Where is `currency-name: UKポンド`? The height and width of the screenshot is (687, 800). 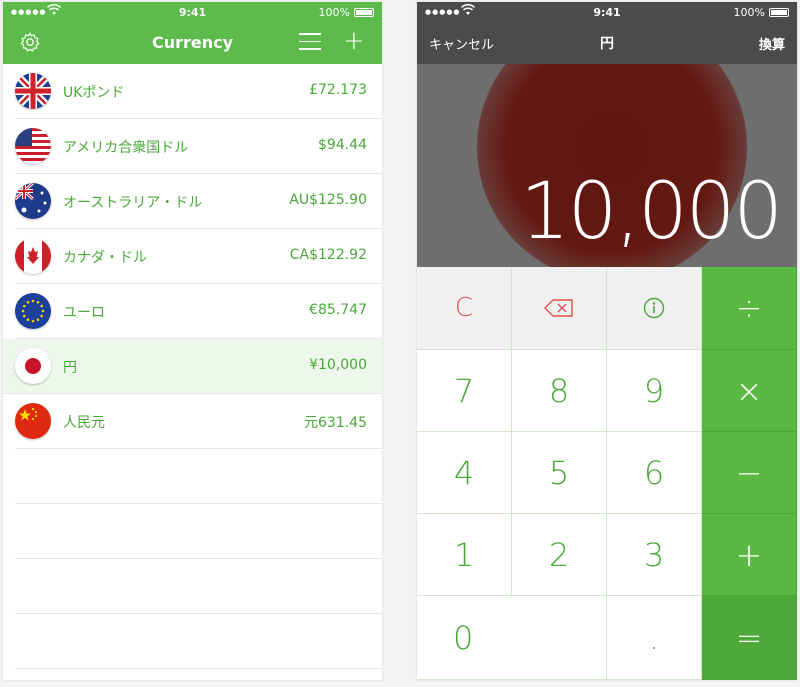 currency-name: UKポンド is located at coordinates (94, 93).